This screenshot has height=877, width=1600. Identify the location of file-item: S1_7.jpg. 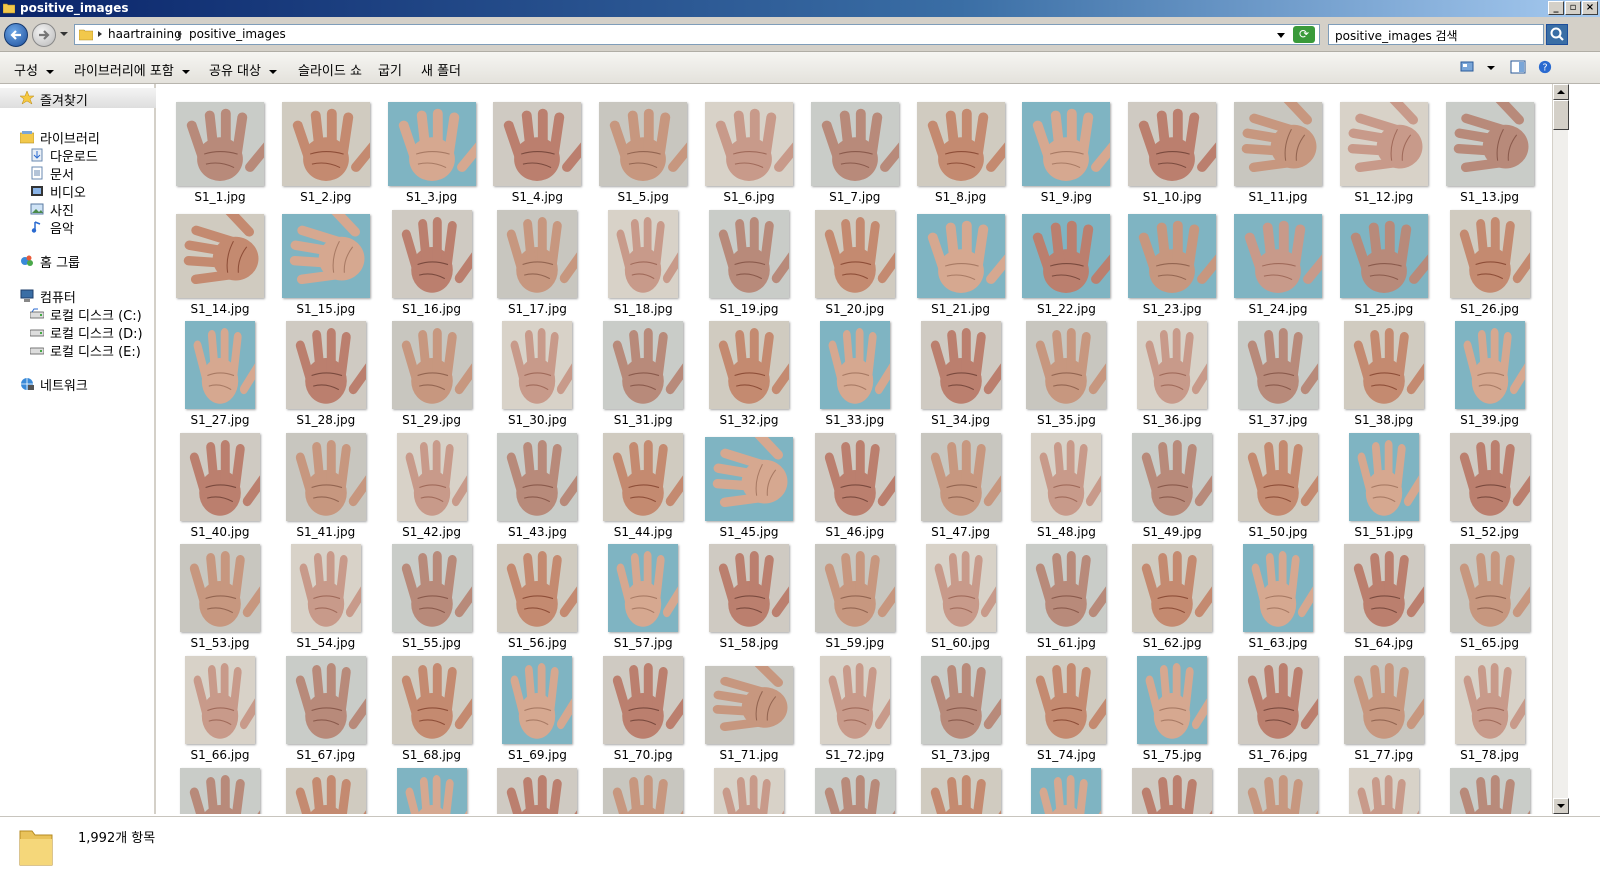
(855, 148).